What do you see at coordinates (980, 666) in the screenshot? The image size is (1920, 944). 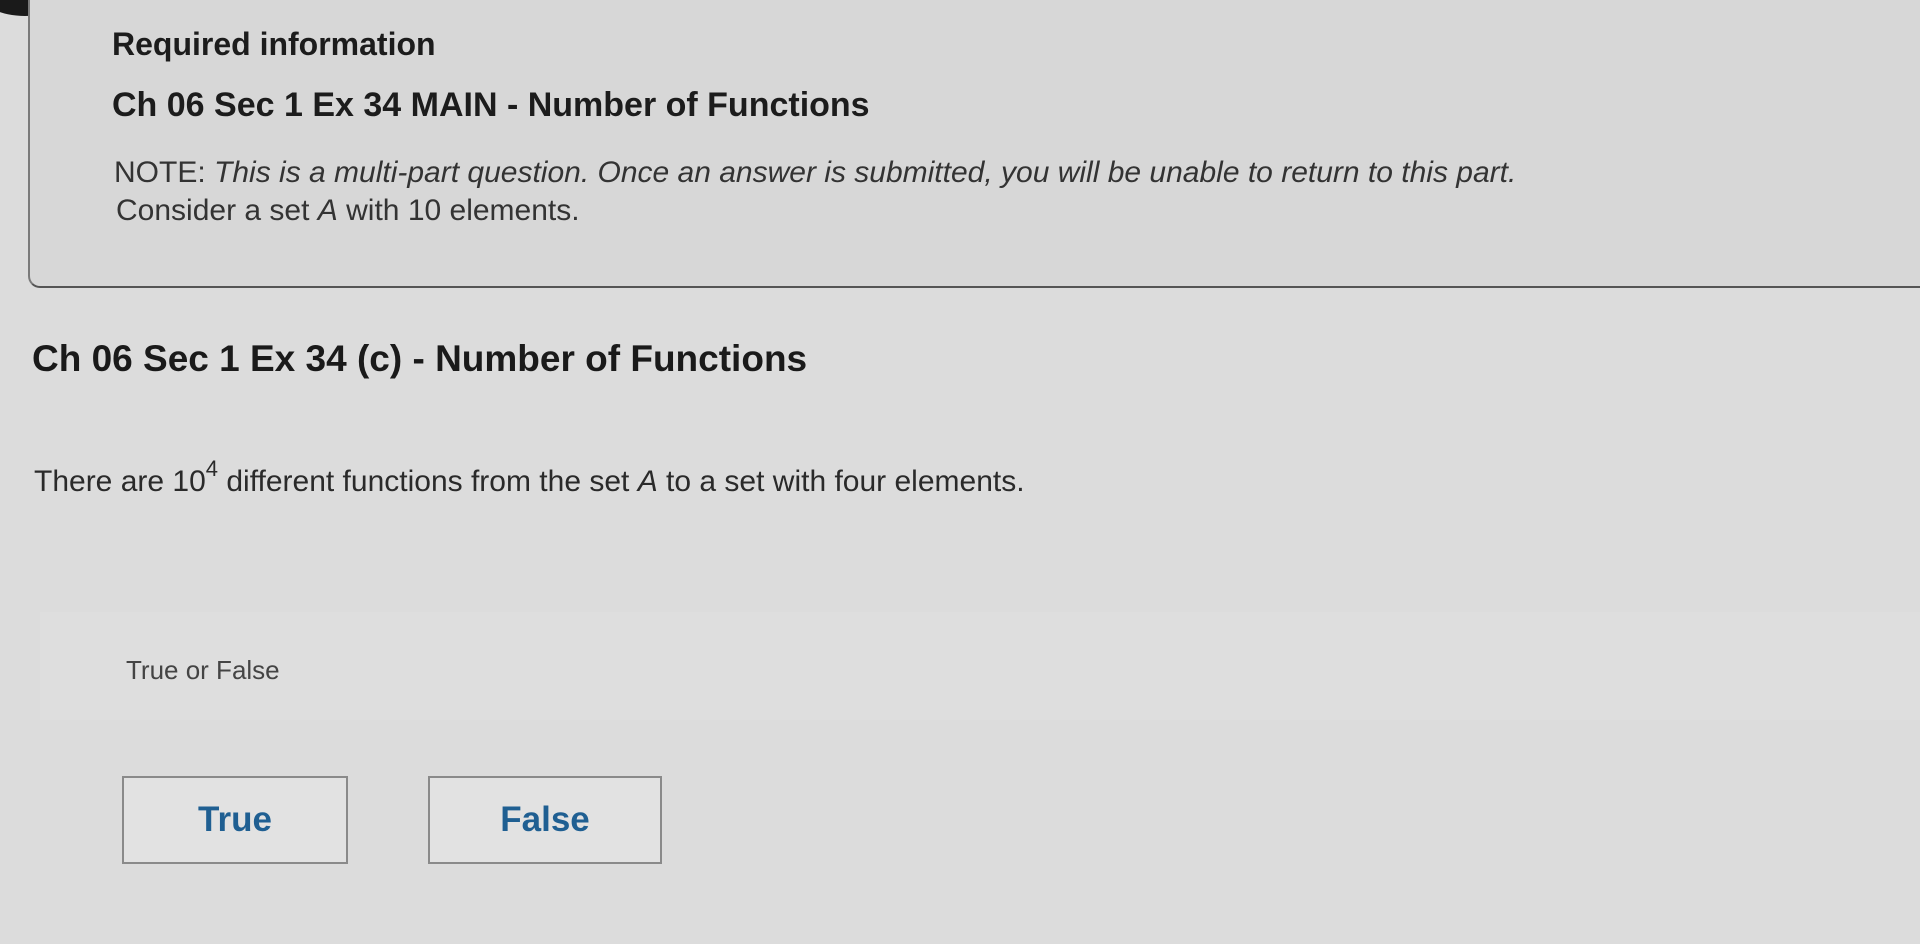 I see `answer-prompt-band` at bounding box center [980, 666].